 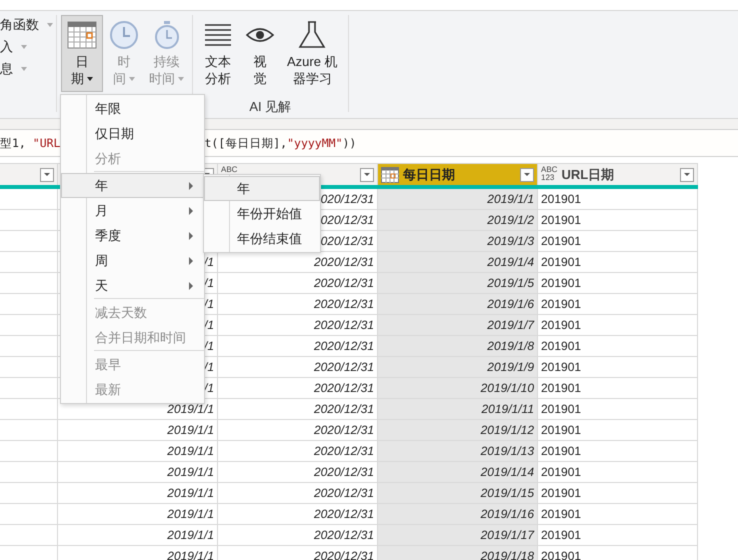 I want to click on table-cell: 2019/1/6, so click(x=510, y=304).